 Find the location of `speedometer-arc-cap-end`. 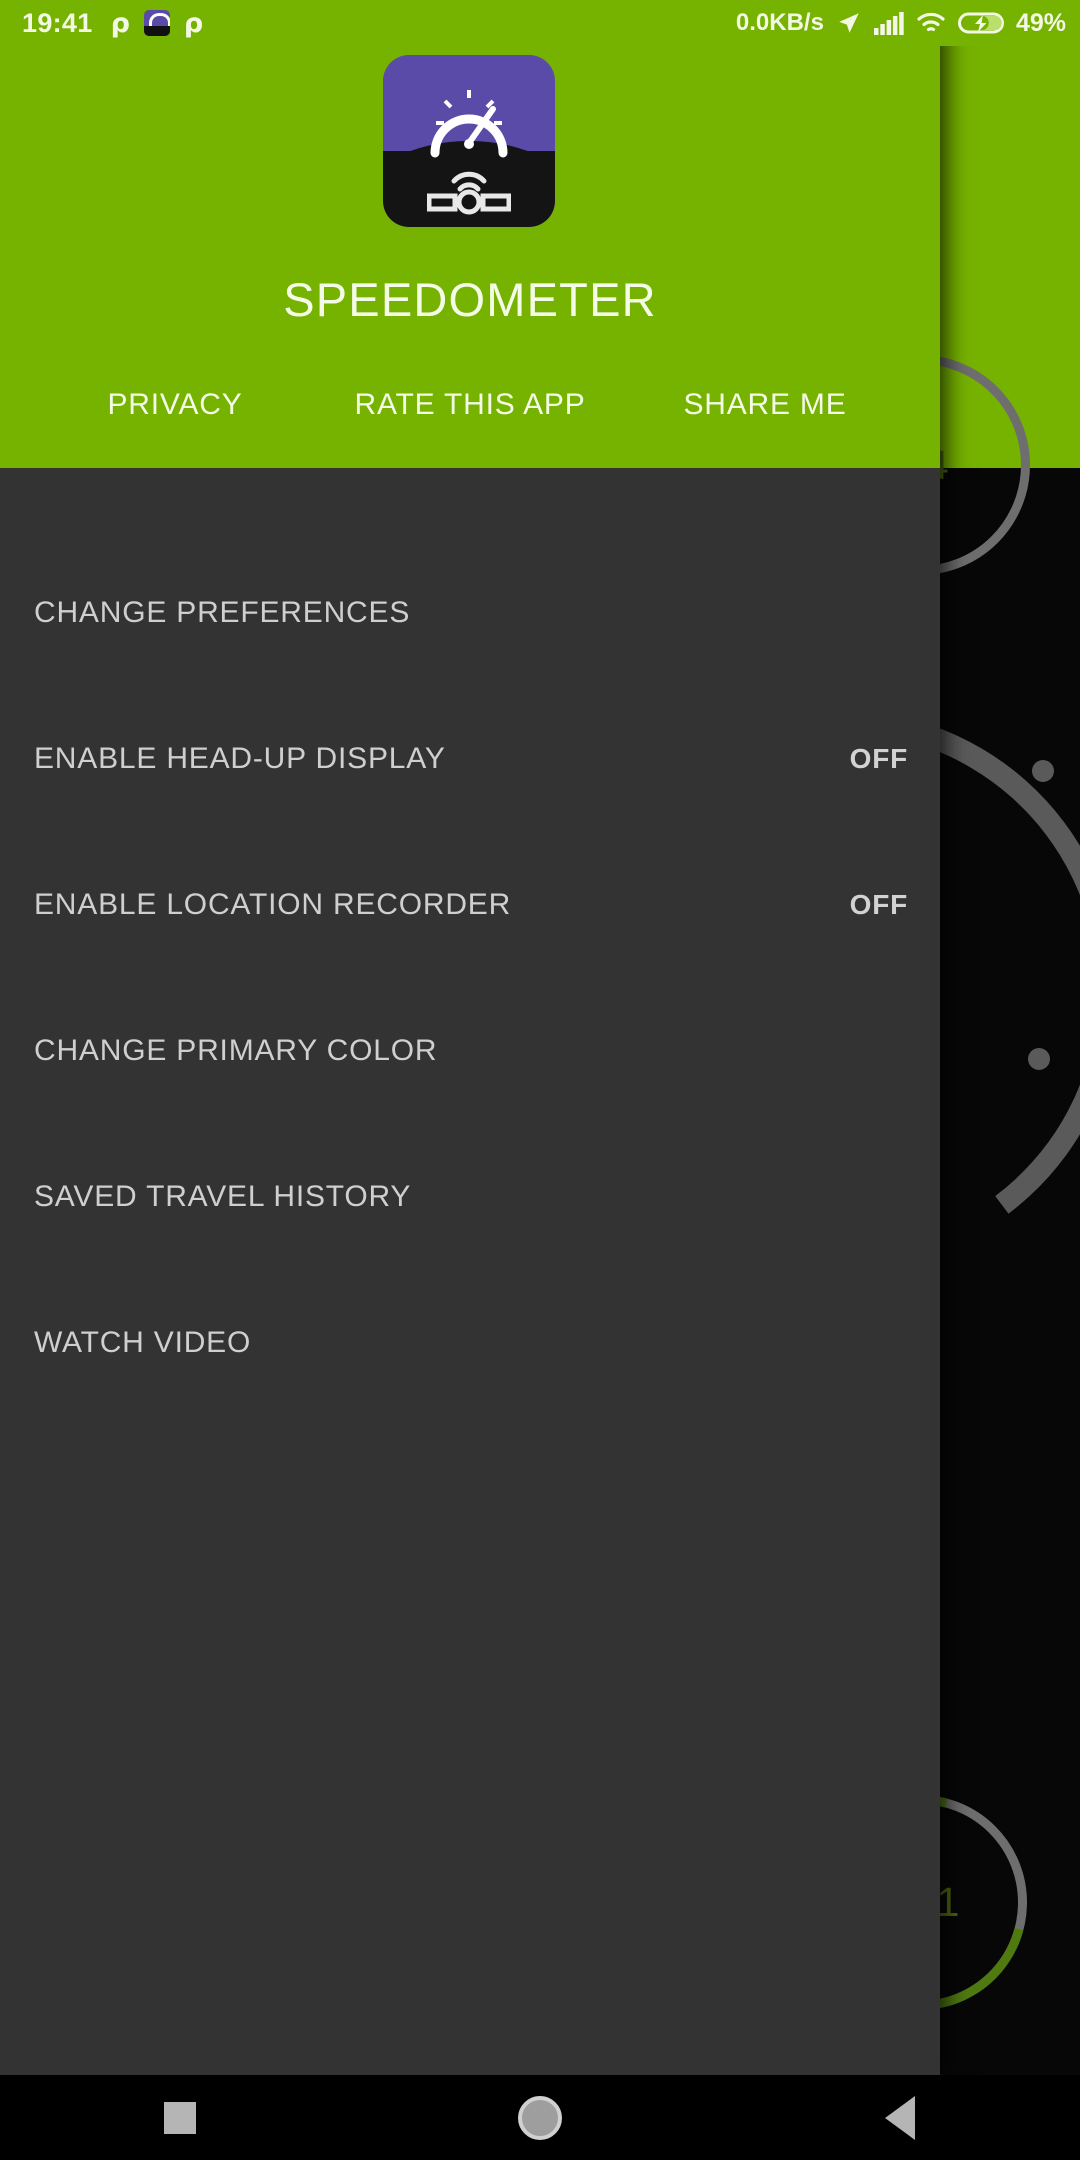

speedometer-arc-cap-end is located at coordinates (1039, 1059).